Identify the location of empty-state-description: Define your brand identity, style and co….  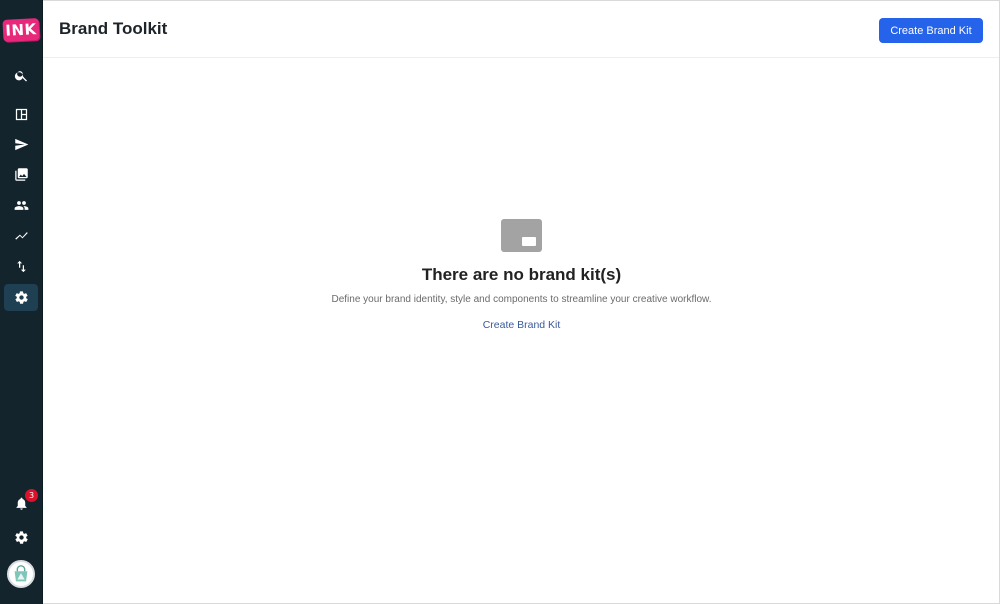
(521, 299).